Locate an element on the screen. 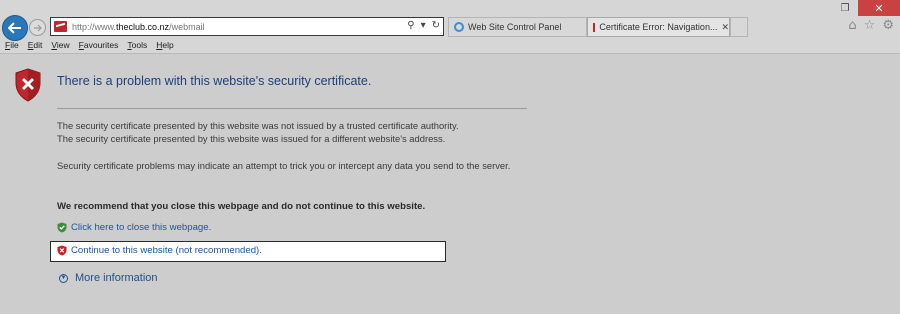 This screenshot has height=314, width=900. menu-bar: File Edit View Favourites Tools Help is located at coordinates (89, 46).